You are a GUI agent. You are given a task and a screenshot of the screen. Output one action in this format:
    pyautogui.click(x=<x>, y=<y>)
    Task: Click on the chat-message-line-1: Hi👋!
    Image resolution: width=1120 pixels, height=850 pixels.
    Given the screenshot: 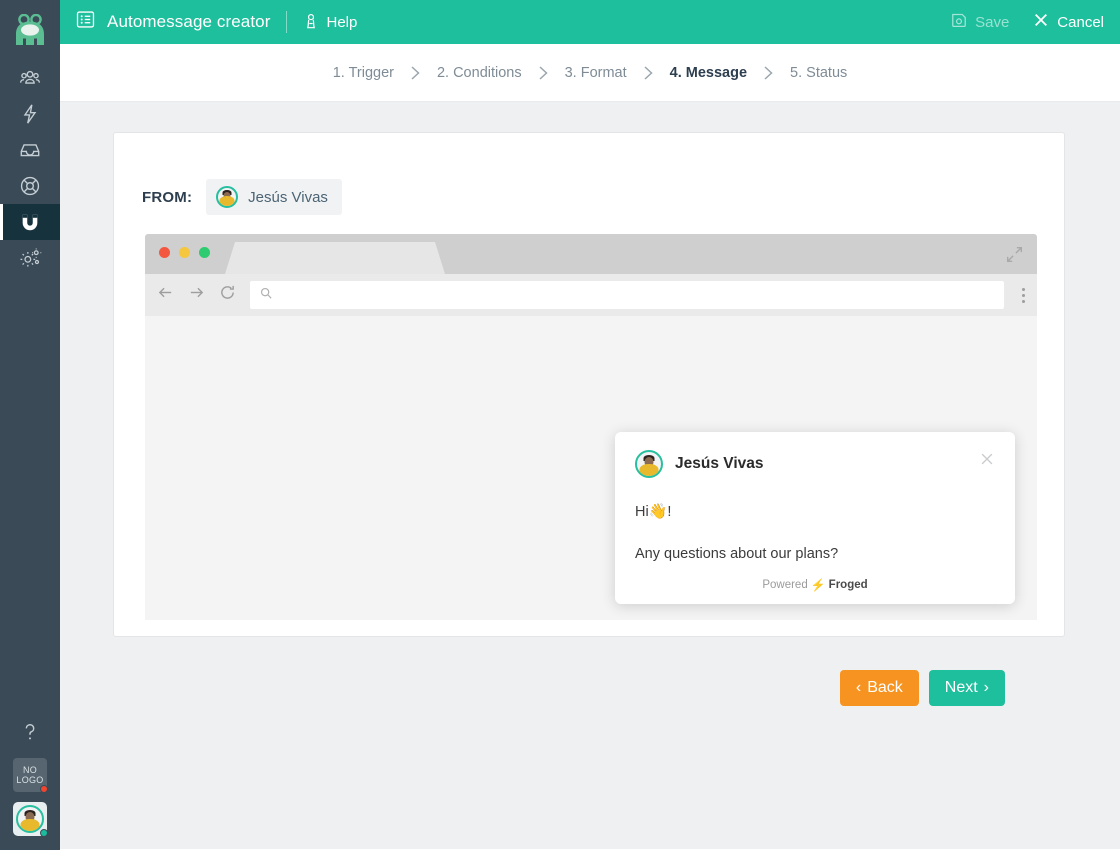 What is the action you would take?
    pyautogui.click(x=815, y=511)
    